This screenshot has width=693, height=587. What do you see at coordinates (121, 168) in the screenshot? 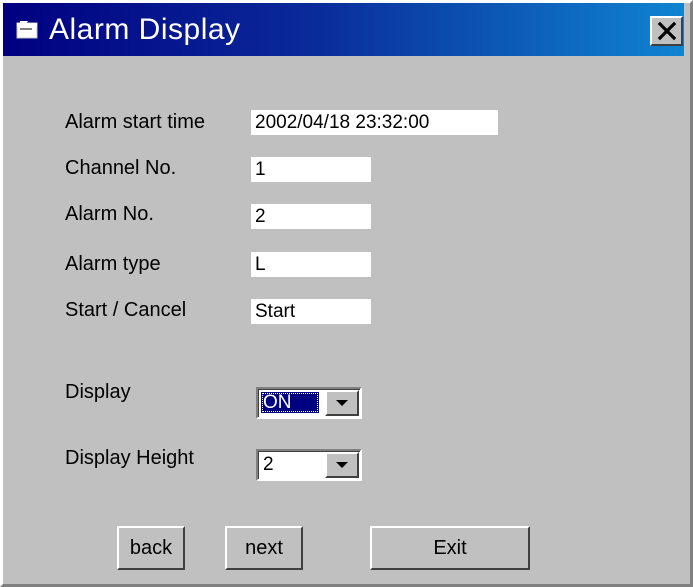
I see `channel-no-label: Channel No.` at bounding box center [121, 168].